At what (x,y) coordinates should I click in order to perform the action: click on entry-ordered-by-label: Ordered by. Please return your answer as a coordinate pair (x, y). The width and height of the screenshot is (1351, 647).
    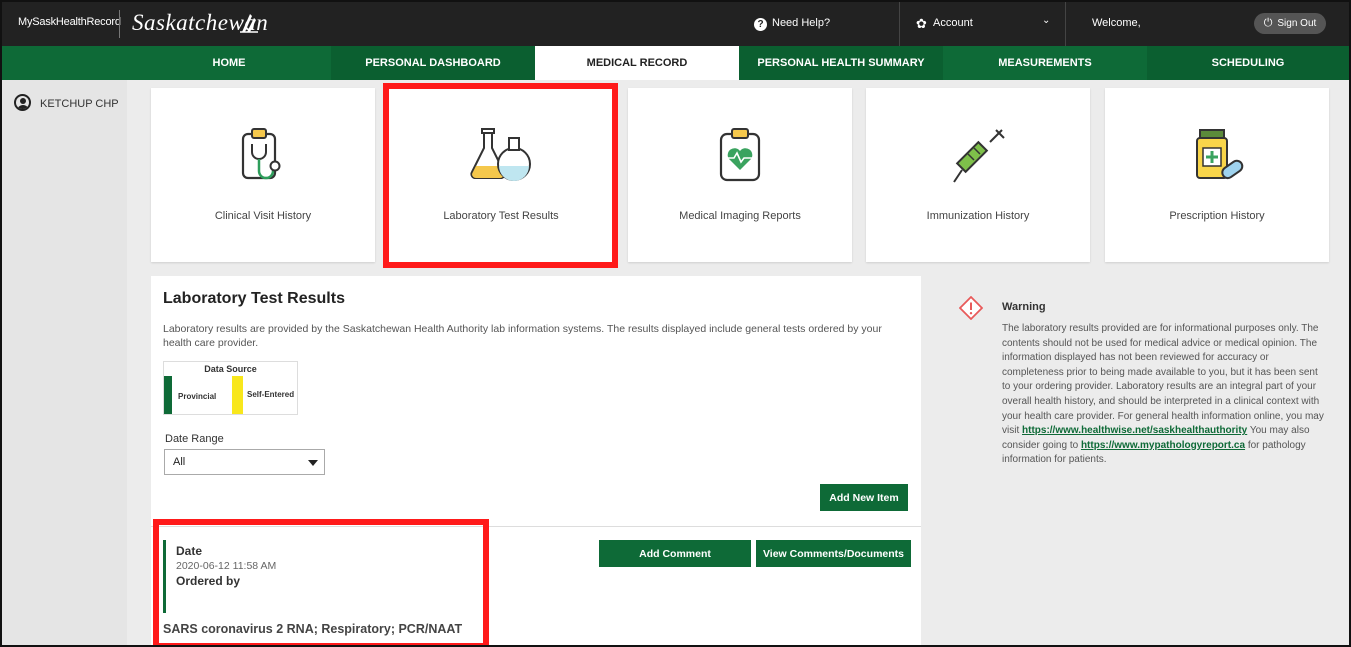
    Looking at the image, I should click on (208, 581).